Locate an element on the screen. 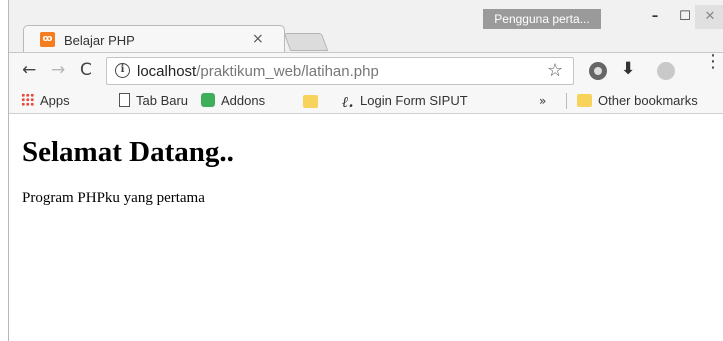 Image resolution: width=723 pixels, height=341 pixels. bookmark-login-form-siput: ℓ. Login Form SIPUT is located at coordinates (405, 102).